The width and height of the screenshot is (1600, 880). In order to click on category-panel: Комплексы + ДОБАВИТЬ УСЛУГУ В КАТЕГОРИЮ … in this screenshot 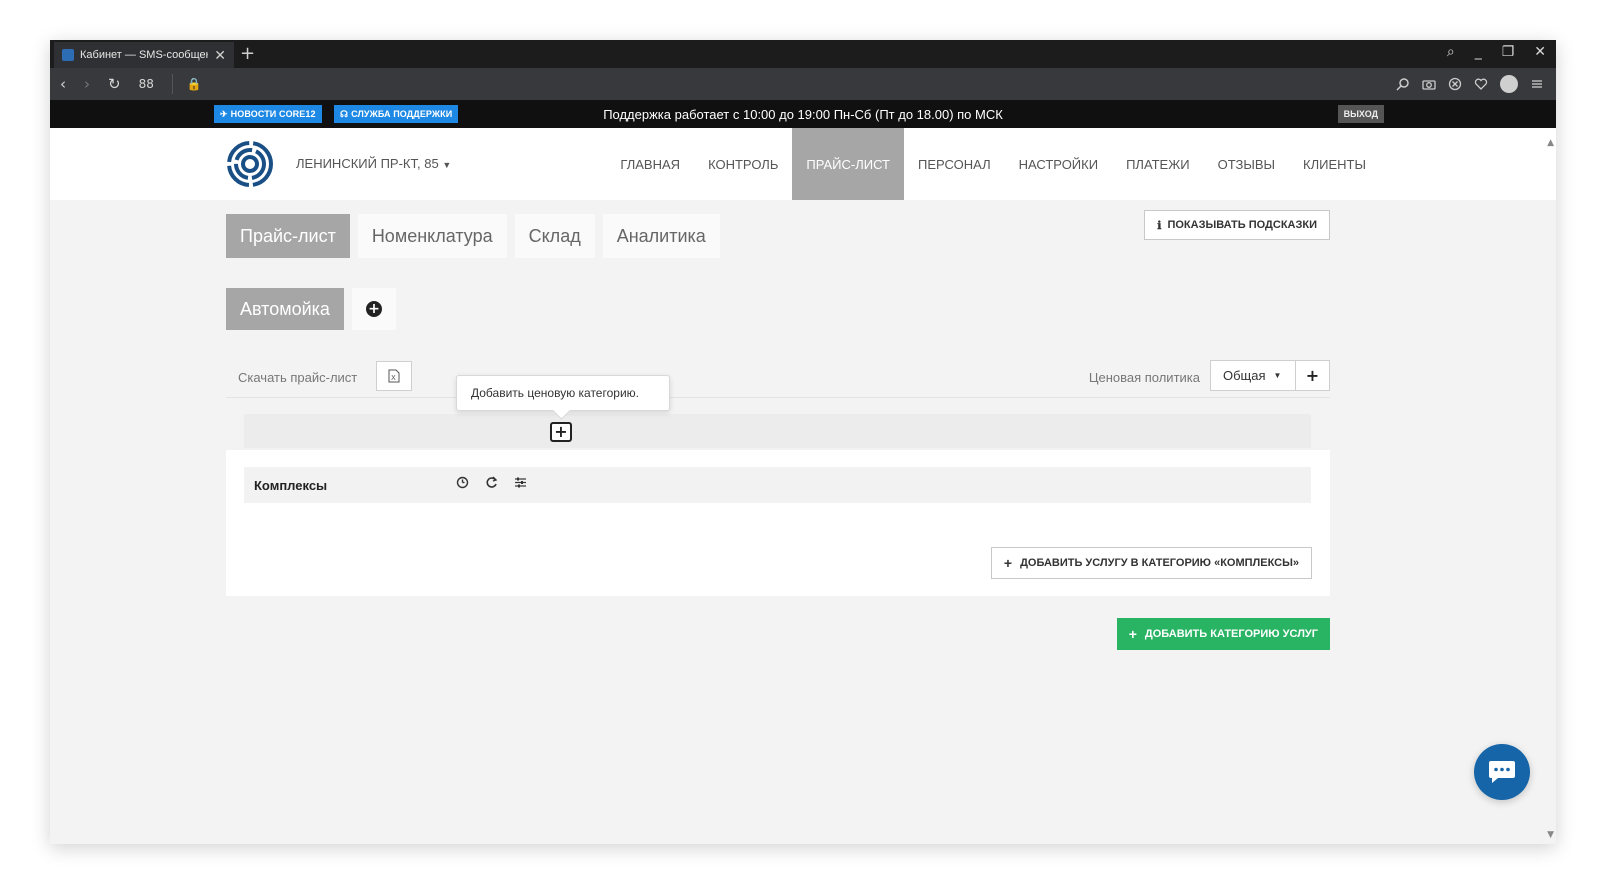, I will do `click(778, 523)`.